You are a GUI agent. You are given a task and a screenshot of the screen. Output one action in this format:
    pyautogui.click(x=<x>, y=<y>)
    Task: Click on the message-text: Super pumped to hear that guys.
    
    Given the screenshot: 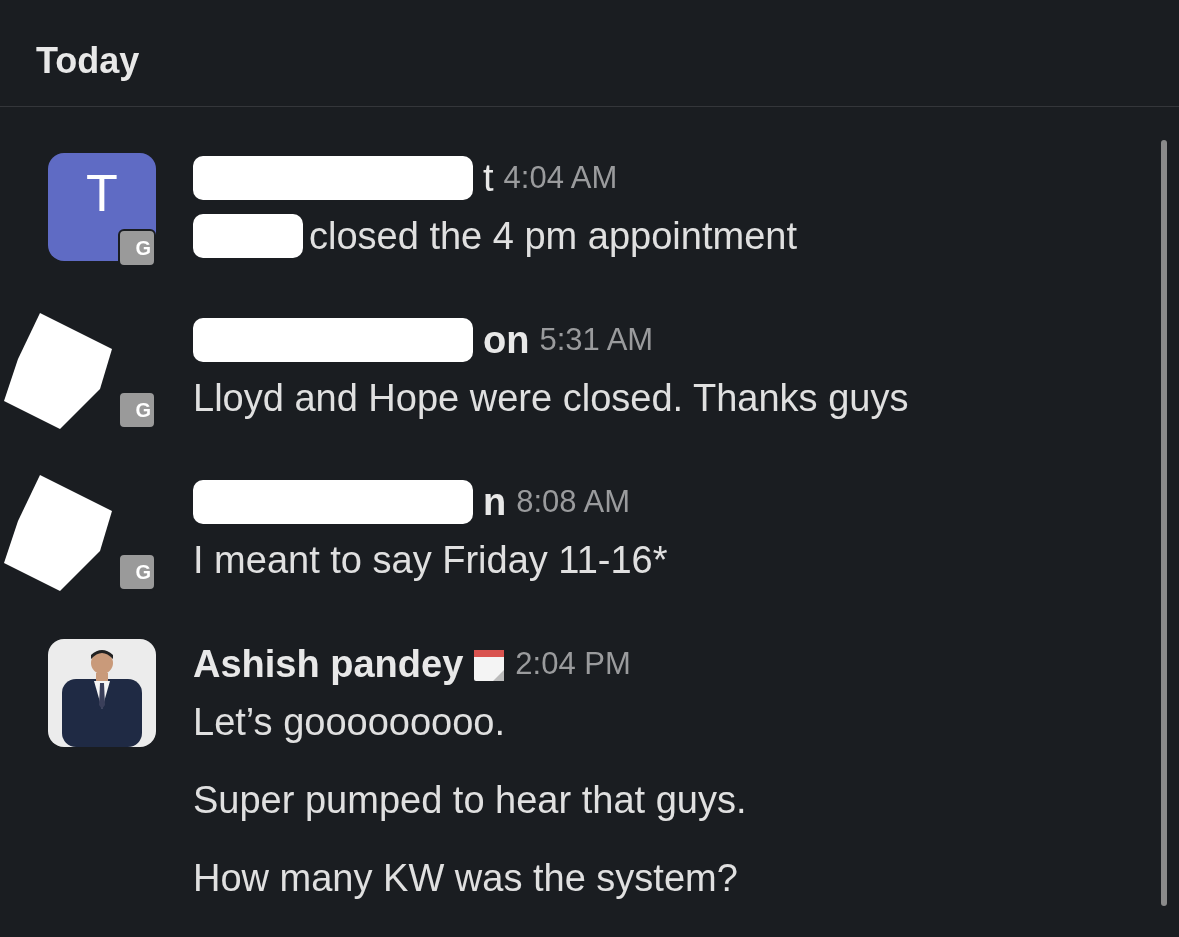 What is the action you would take?
    pyautogui.click(x=470, y=800)
    